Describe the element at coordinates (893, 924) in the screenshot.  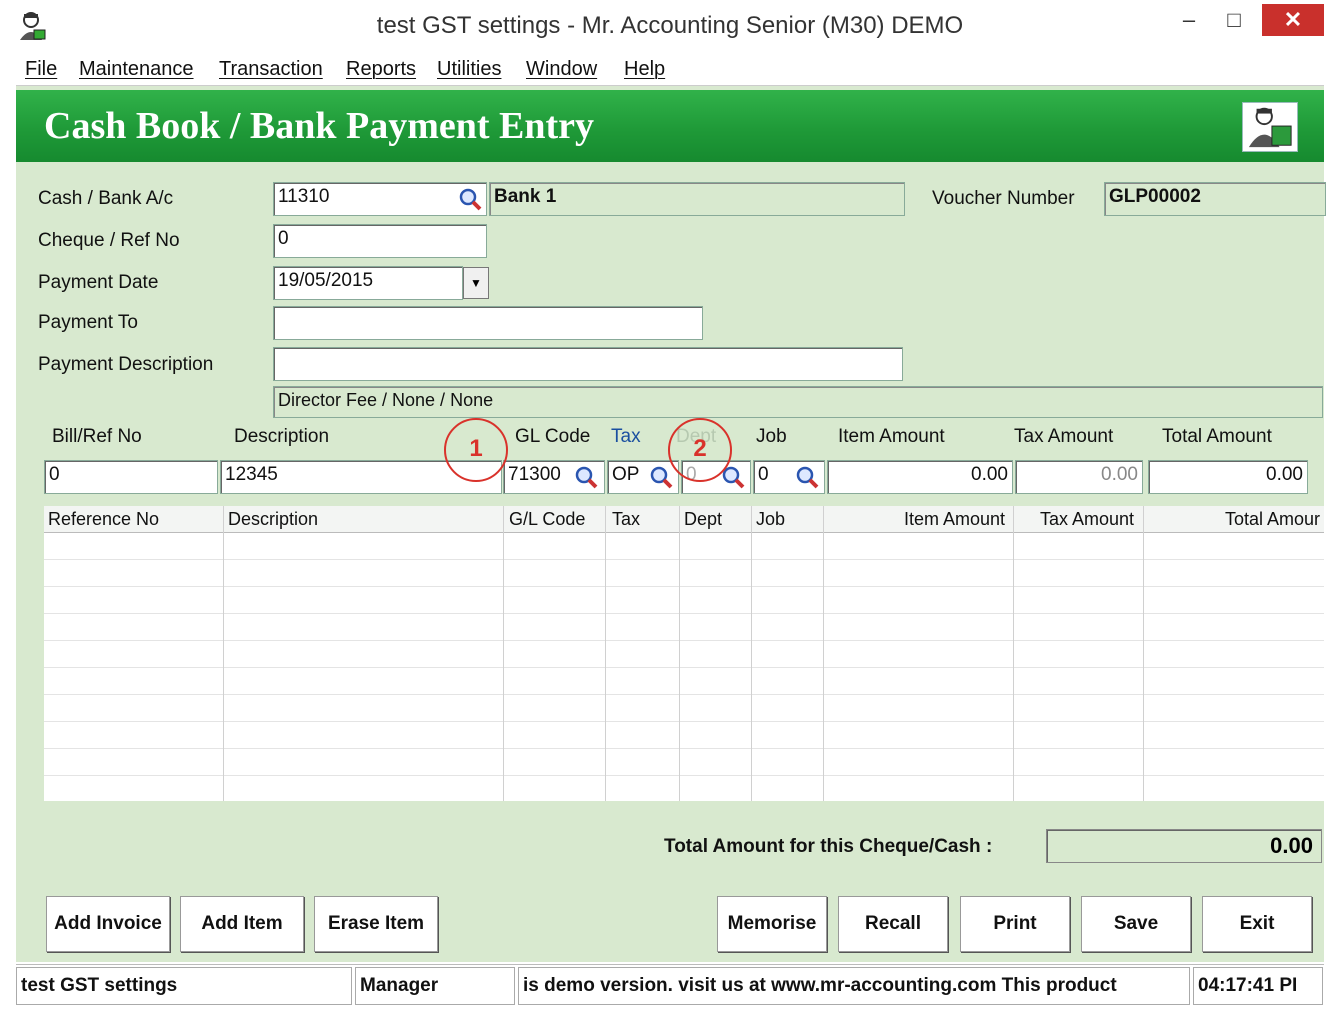
I see `recall-button: Recall` at that location.